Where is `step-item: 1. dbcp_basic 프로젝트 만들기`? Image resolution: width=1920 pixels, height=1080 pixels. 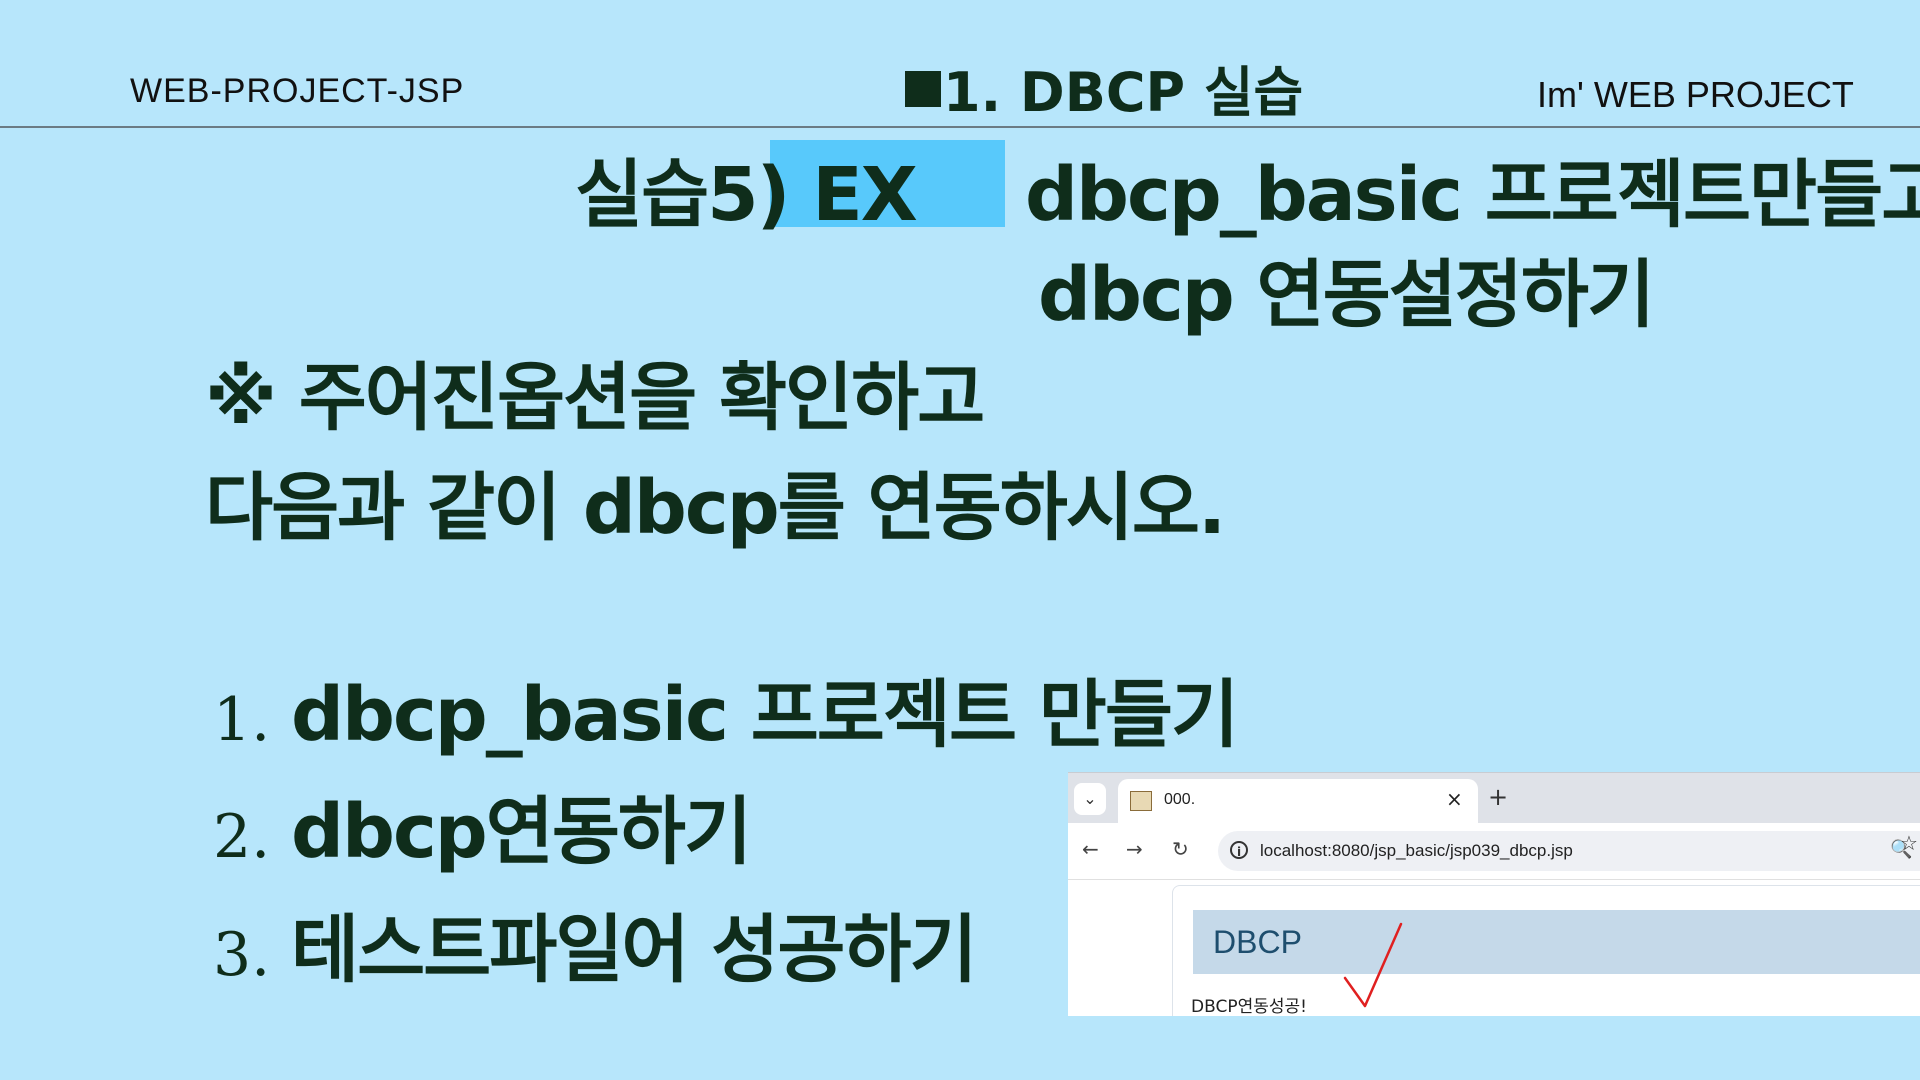
step-item: 1. dbcp_basic 프로젝트 만들기 is located at coordinates (726, 708).